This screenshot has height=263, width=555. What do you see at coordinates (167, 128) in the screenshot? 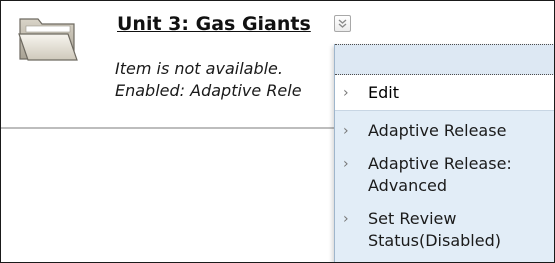
I see `divider` at bounding box center [167, 128].